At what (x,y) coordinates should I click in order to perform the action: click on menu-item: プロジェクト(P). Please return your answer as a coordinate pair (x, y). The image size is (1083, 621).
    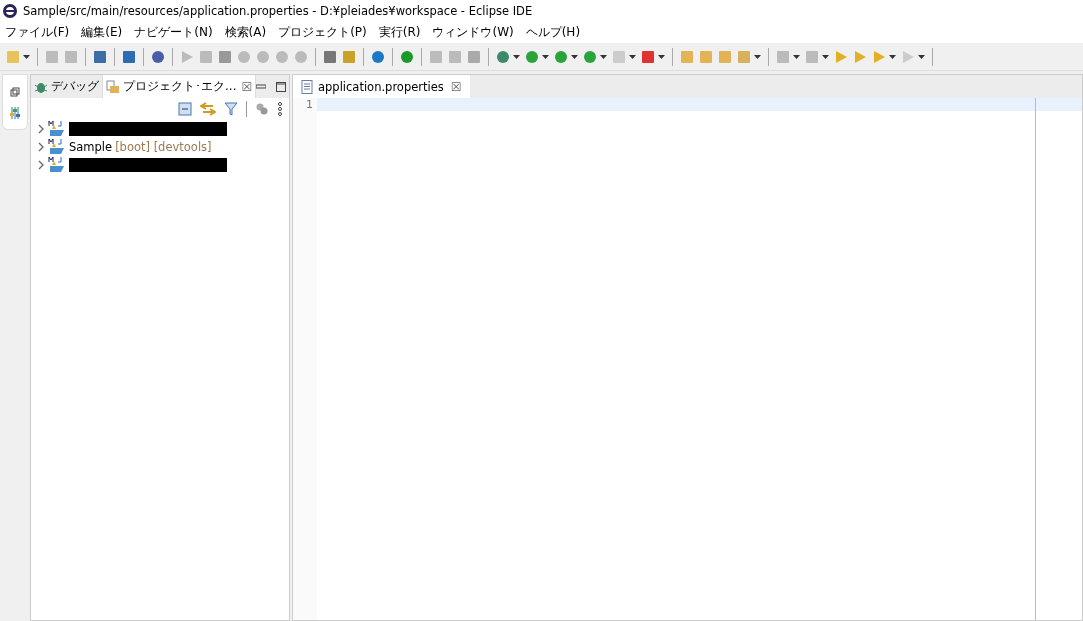
    Looking at the image, I should click on (322, 32).